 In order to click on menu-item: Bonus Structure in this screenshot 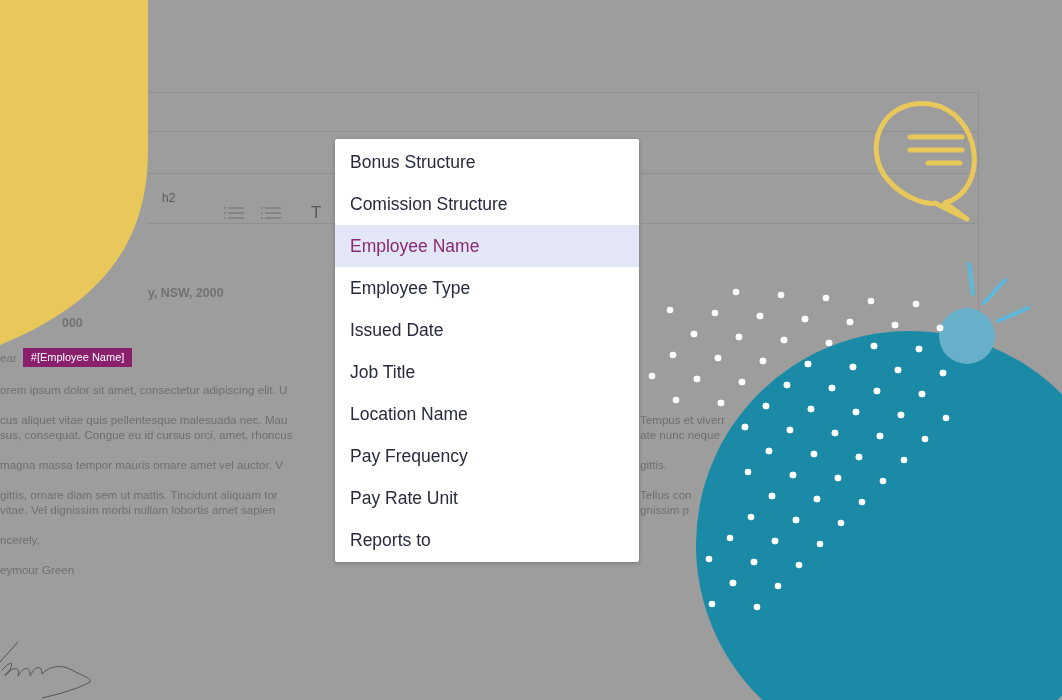, I will do `click(487, 162)`.